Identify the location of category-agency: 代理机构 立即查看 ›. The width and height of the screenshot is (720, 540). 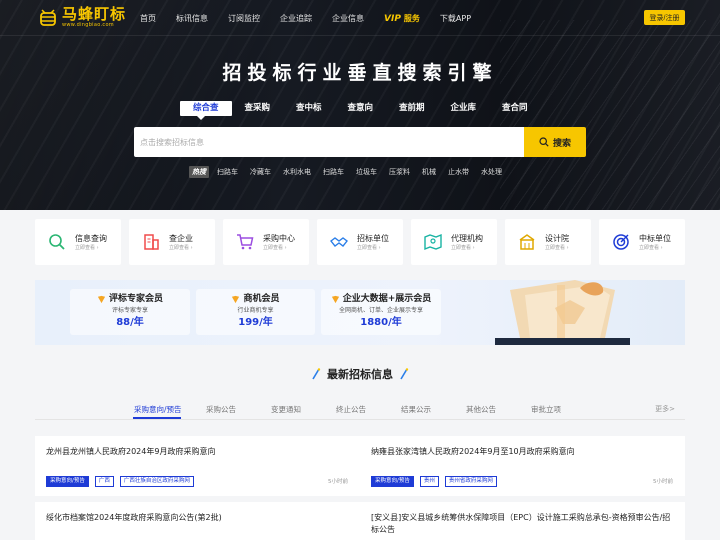
(454, 242).